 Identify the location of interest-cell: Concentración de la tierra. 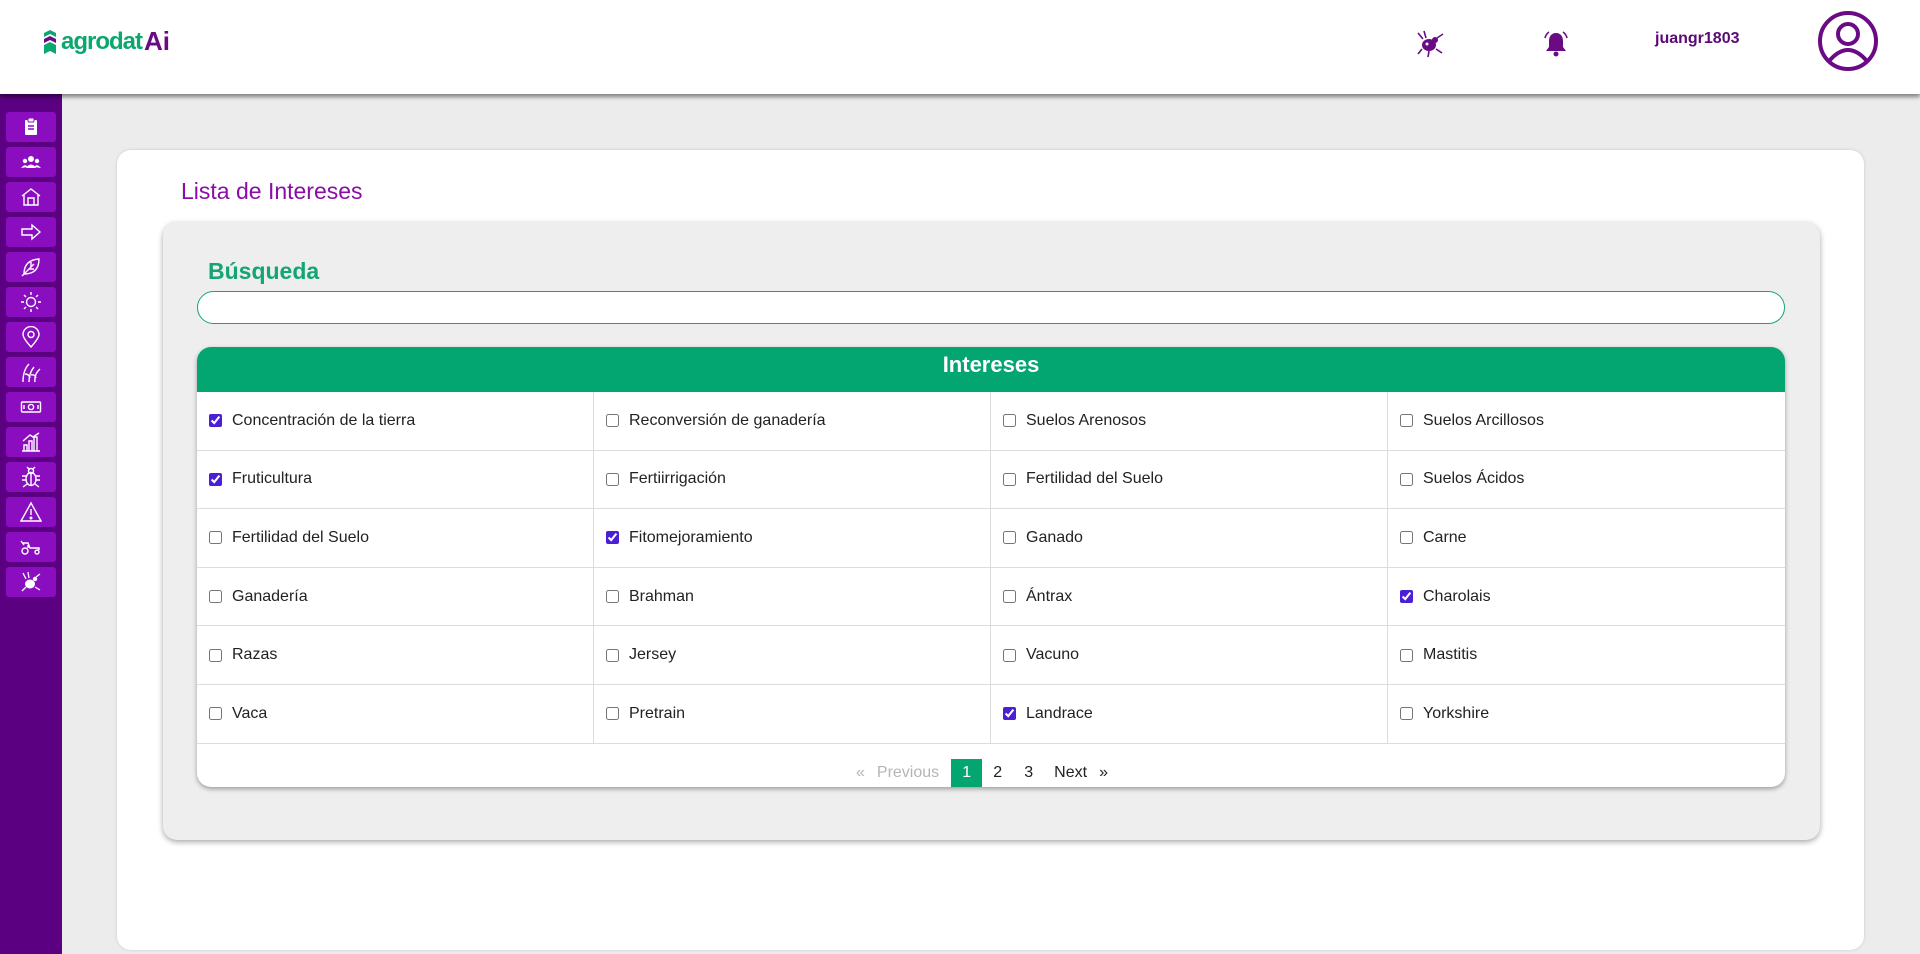
(395, 421).